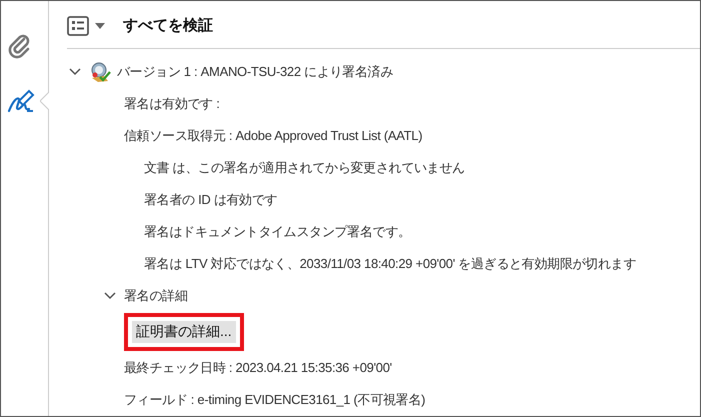  I want to click on signature-pen-icon, so click(20, 101).